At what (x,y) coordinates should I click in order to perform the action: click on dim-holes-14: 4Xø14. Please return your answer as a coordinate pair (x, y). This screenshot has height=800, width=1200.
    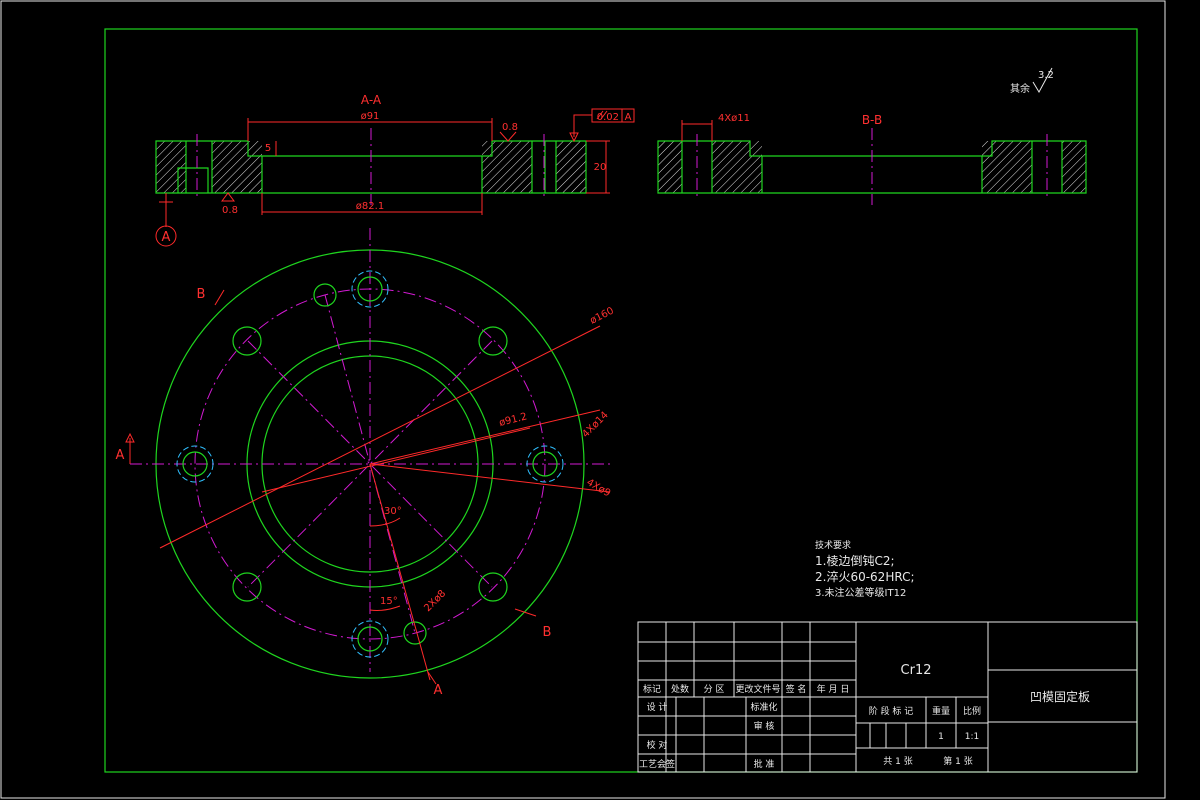
    Looking at the image, I should click on (595, 425).